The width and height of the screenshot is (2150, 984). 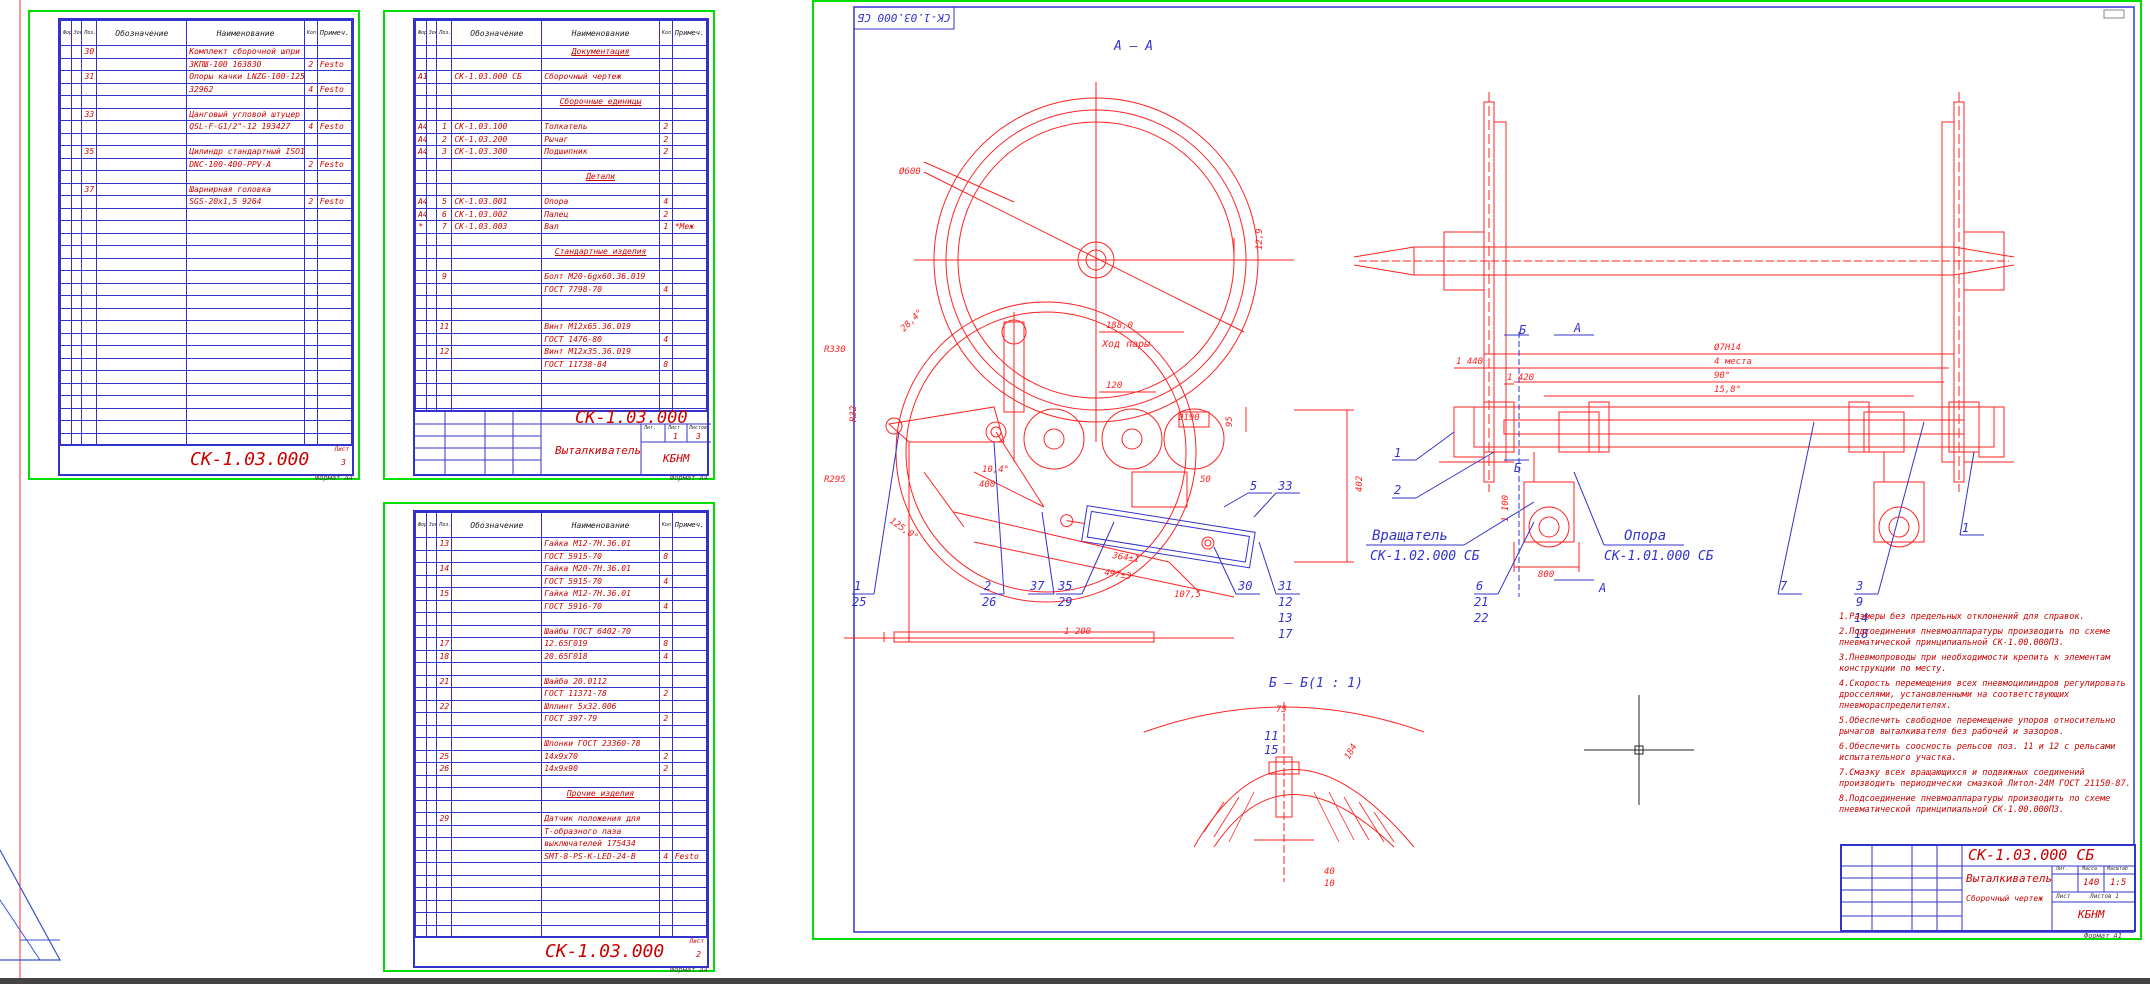 What do you see at coordinates (334, 478) in the screenshot?
I see `sheet-1-format: Формат А4` at bounding box center [334, 478].